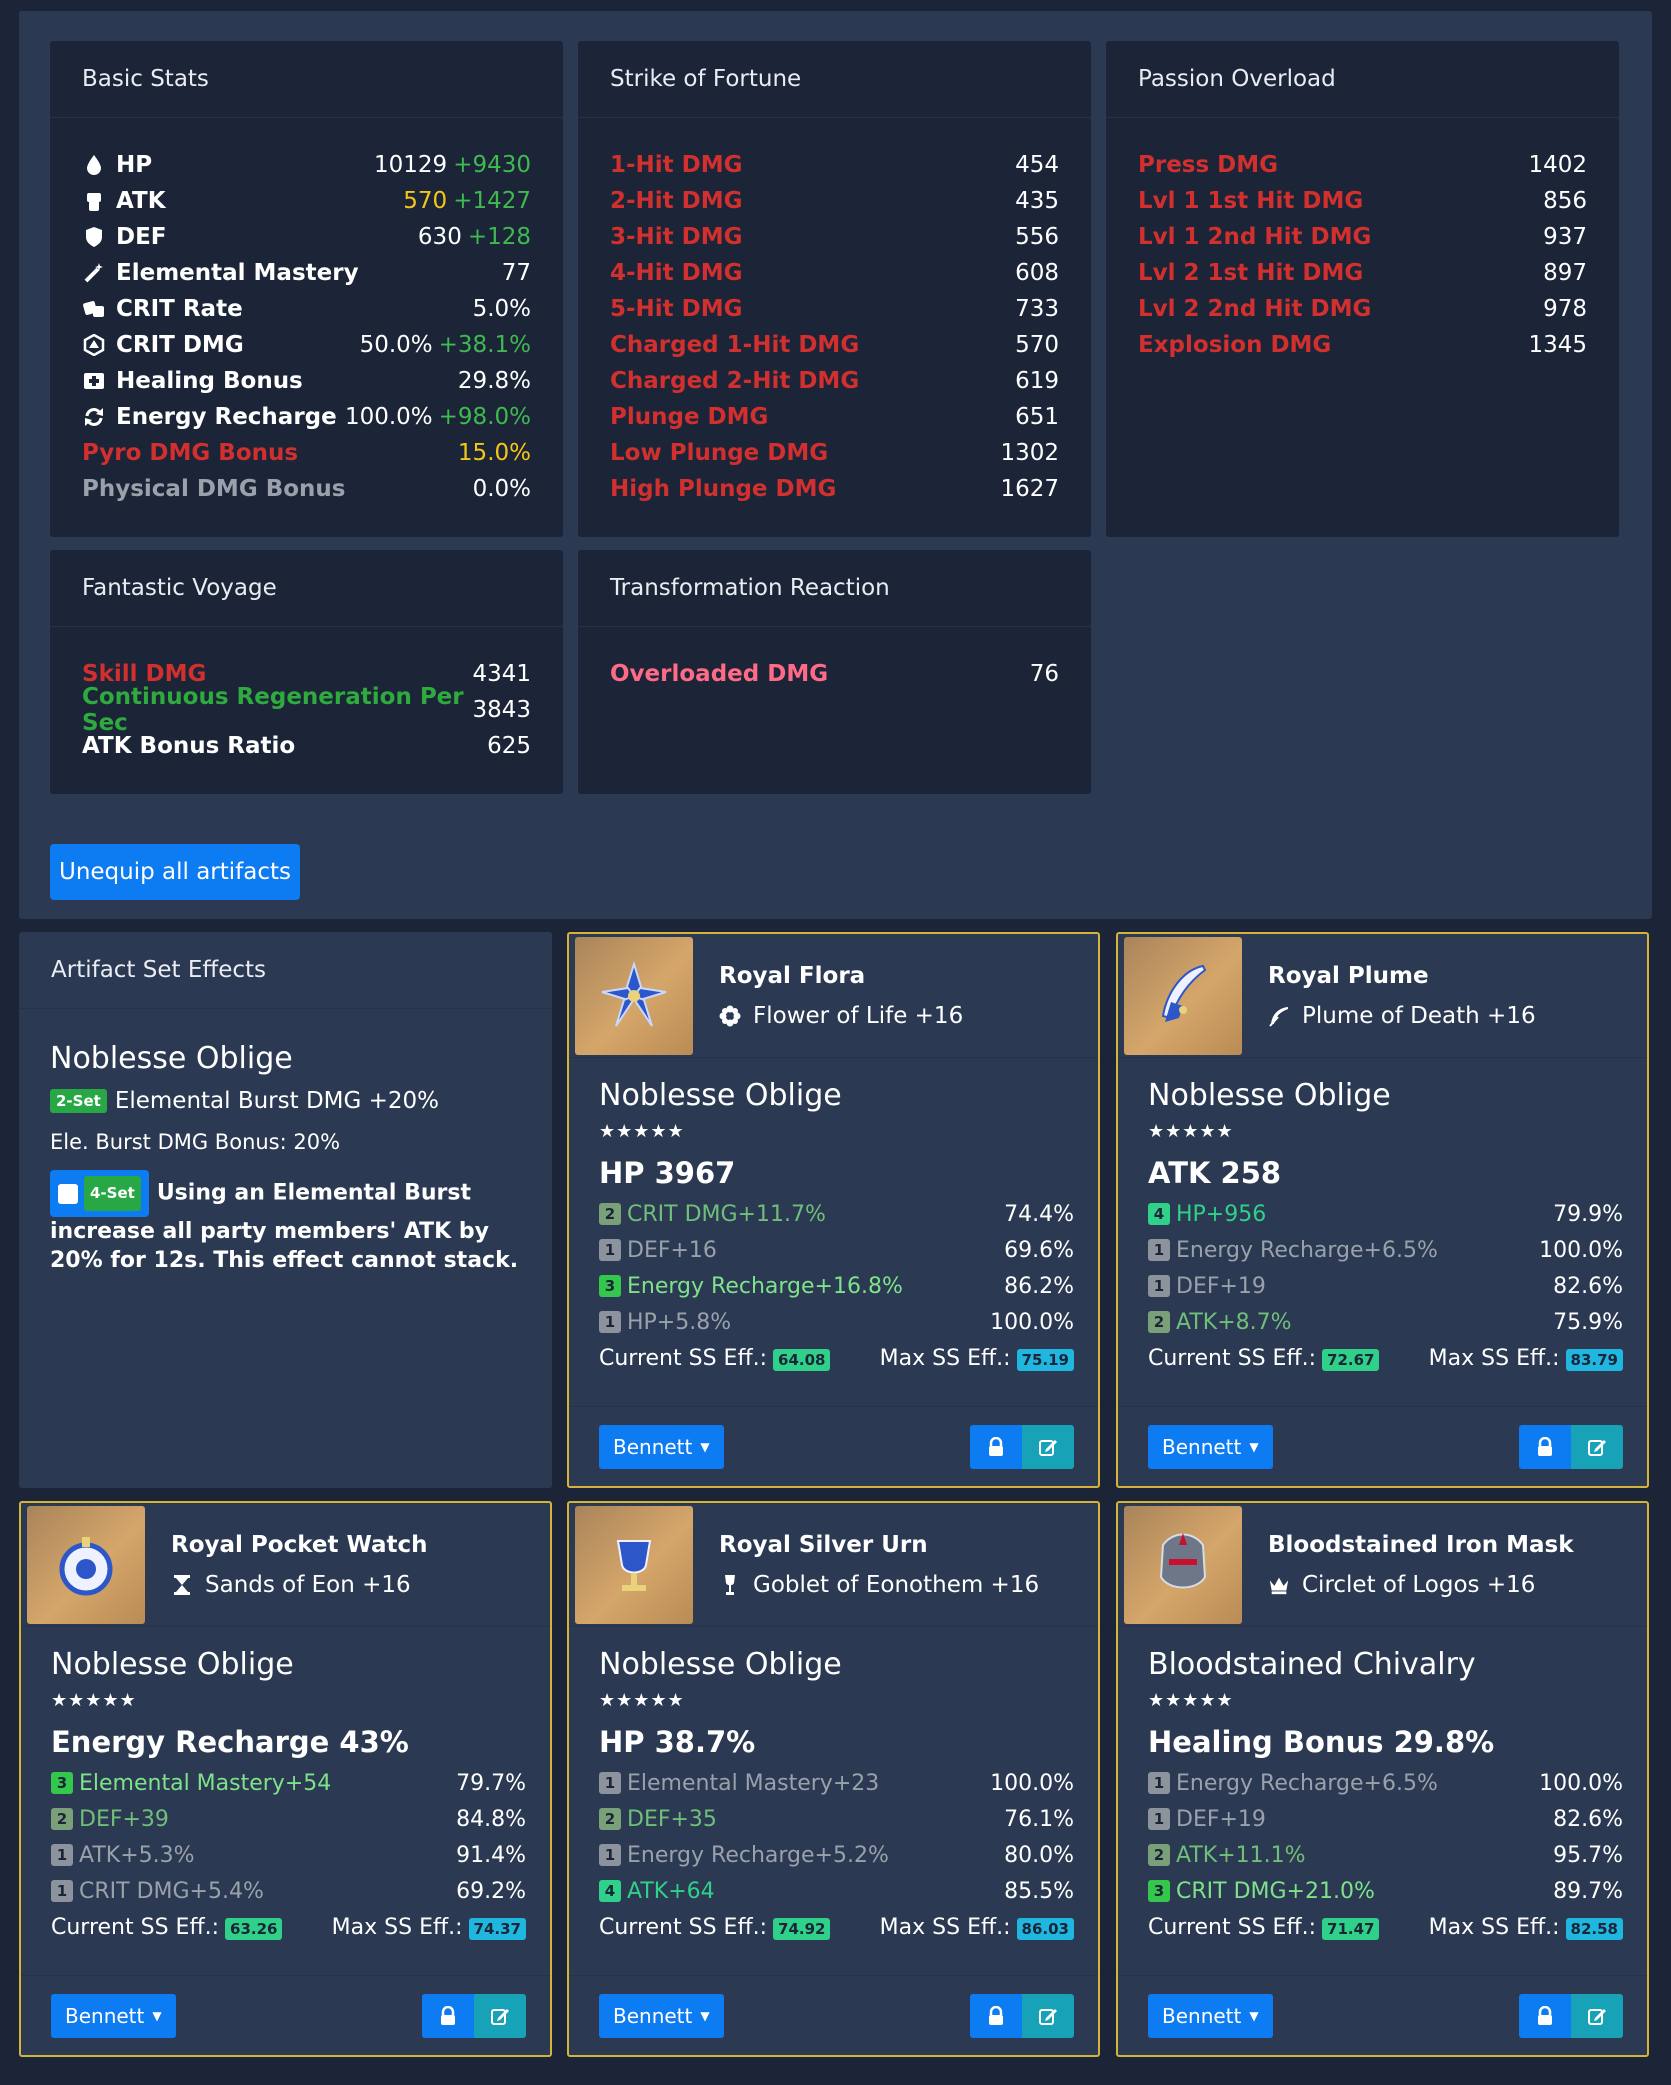  I want to click on substat-pct: 95.7%, so click(1588, 1855).